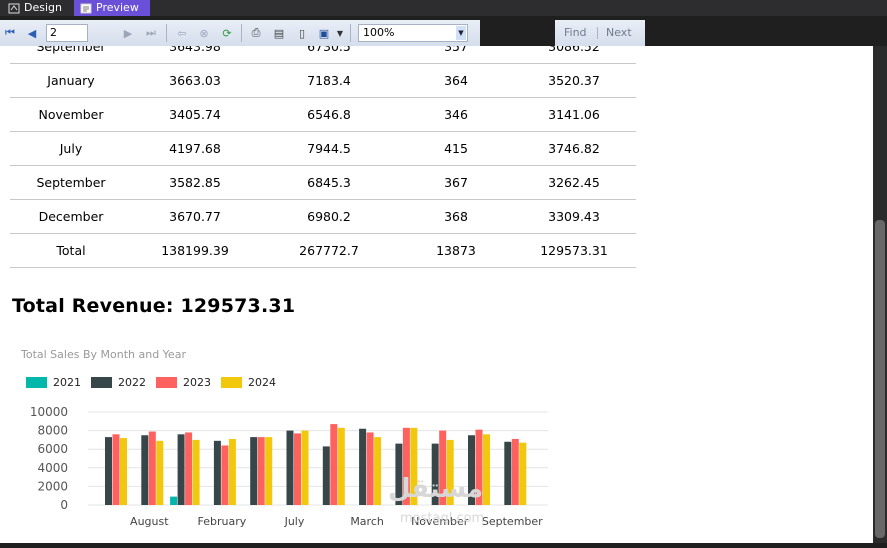  I want to click on table-cell: 3663.03, so click(195, 80).